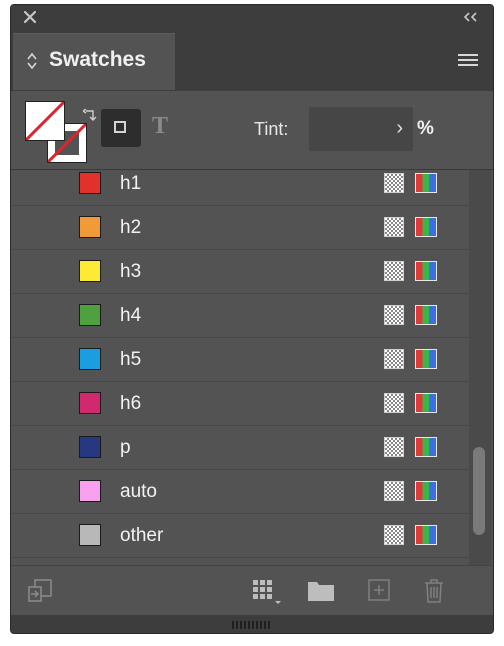  What do you see at coordinates (479, 491) in the screenshot?
I see `scrollbar-thumb` at bounding box center [479, 491].